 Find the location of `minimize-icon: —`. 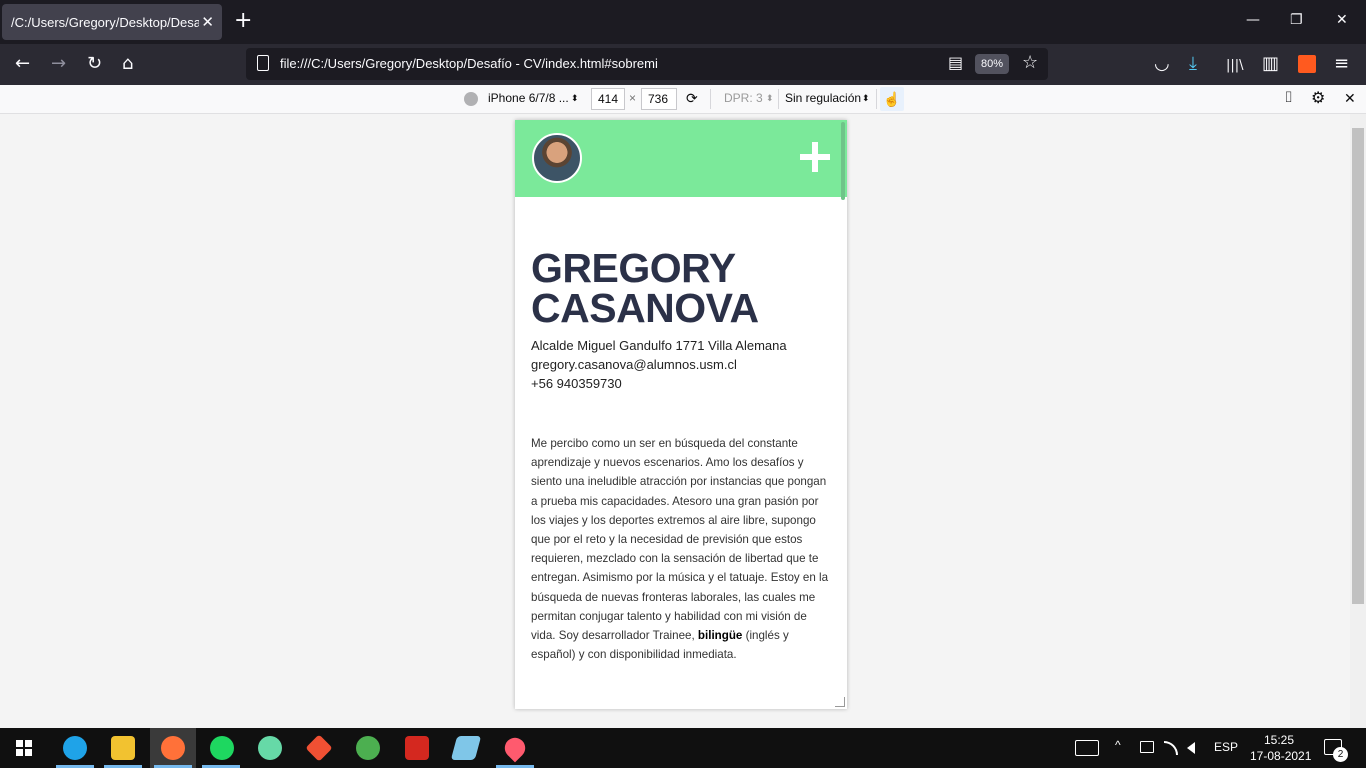

minimize-icon: — is located at coordinates (1253, 20).